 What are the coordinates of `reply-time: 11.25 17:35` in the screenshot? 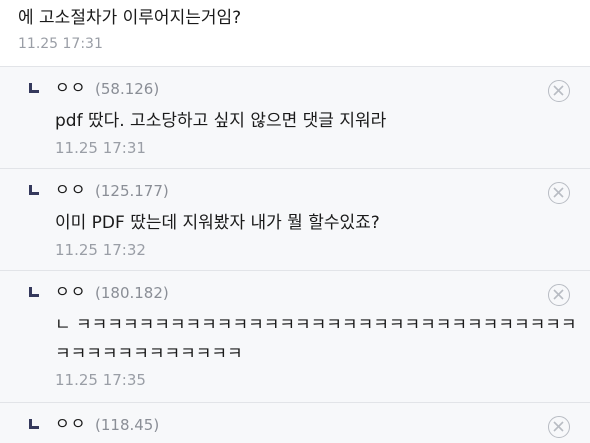 It's located at (100, 380).